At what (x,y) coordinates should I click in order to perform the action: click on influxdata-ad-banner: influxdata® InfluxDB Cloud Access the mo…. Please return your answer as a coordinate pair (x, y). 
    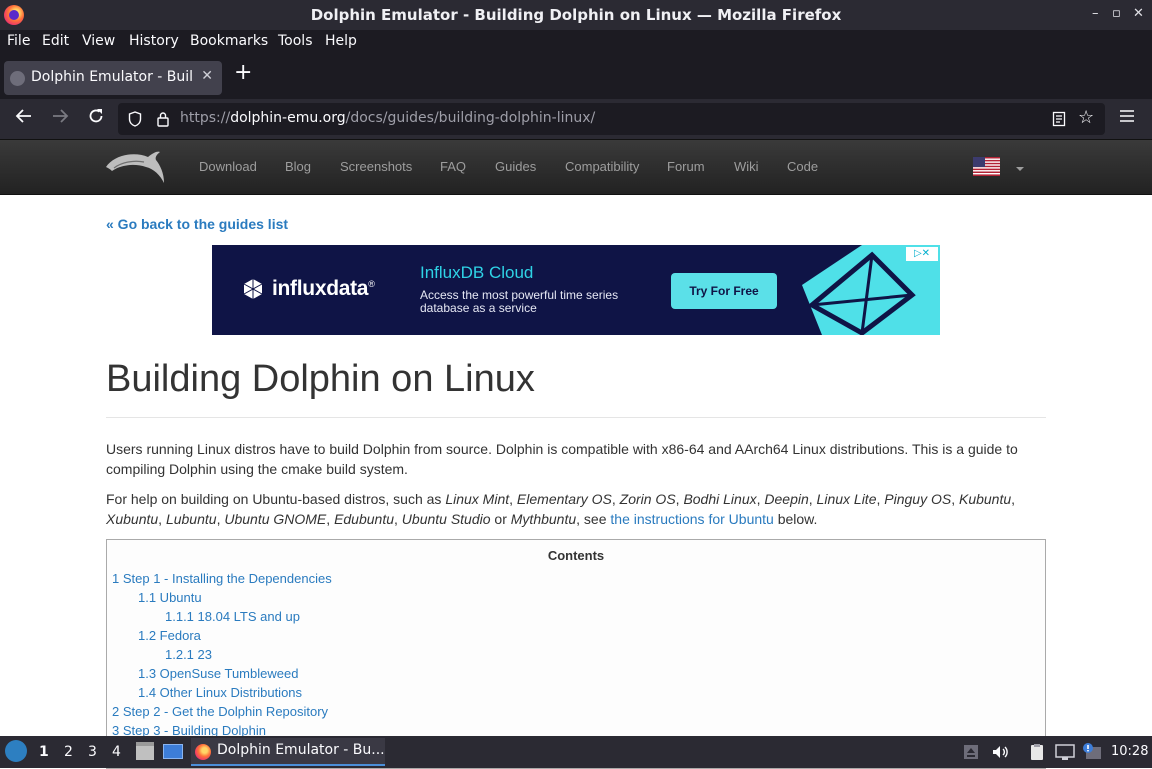
    Looking at the image, I should click on (576, 290).